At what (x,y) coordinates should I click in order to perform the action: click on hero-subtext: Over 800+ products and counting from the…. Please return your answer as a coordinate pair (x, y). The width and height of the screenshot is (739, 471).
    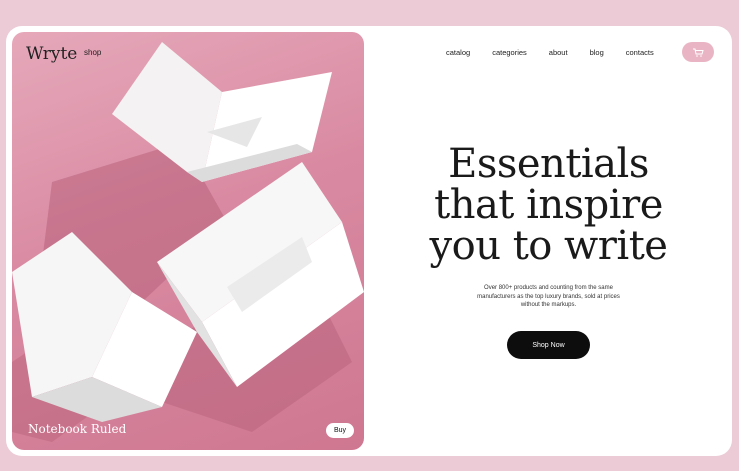
    Looking at the image, I should click on (548, 297).